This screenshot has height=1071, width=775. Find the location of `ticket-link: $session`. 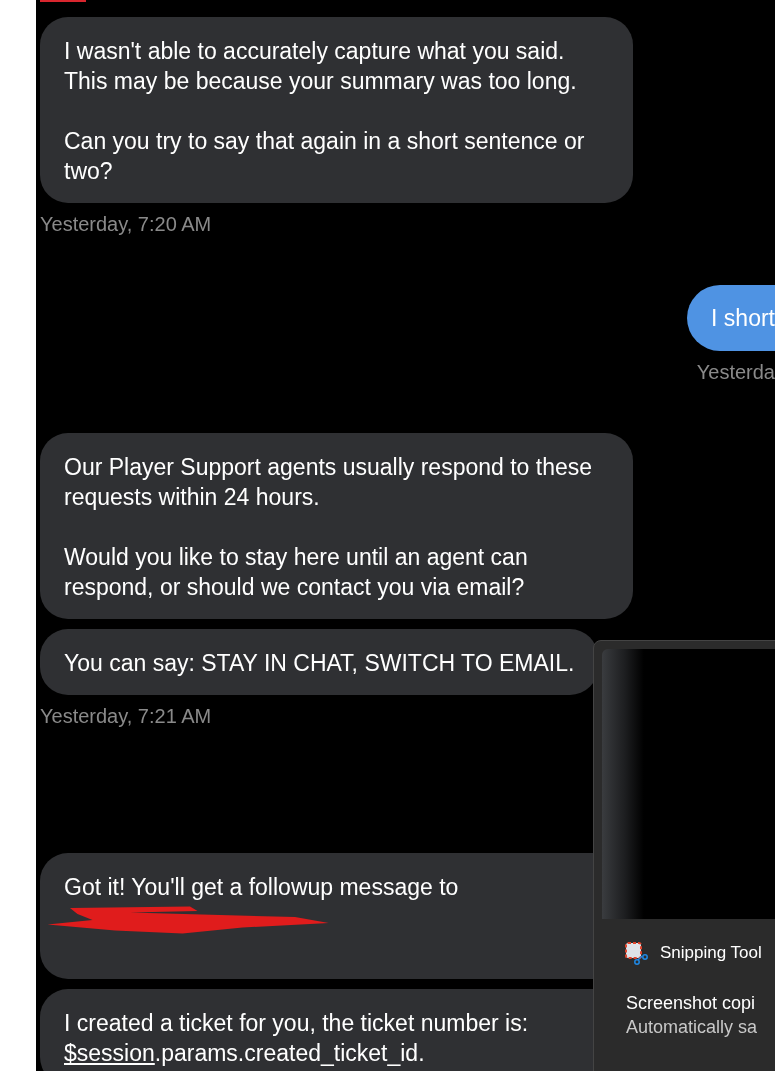

ticket-link: $session is located at coordinates (109, 1053).